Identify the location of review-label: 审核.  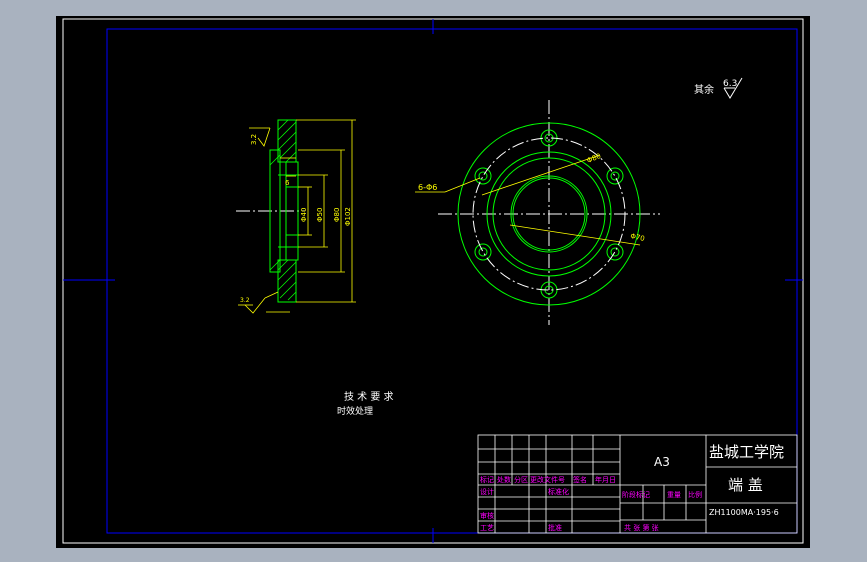
(487, 515).